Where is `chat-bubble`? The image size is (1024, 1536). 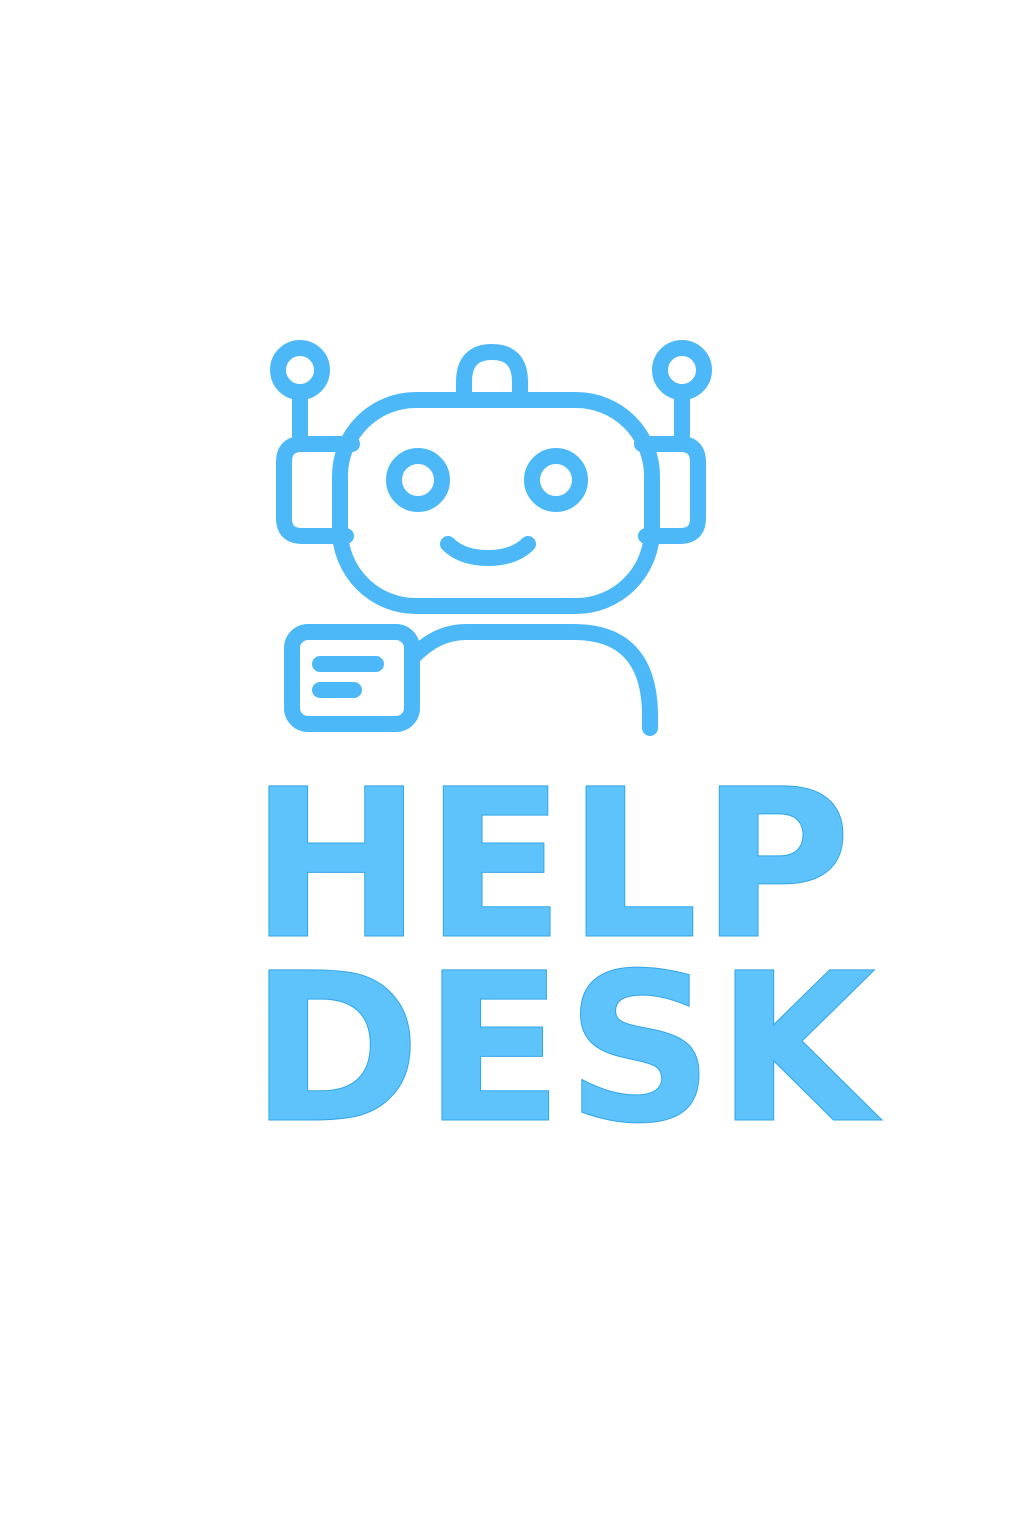 chat-bubble is located at coordinates (352, 678).